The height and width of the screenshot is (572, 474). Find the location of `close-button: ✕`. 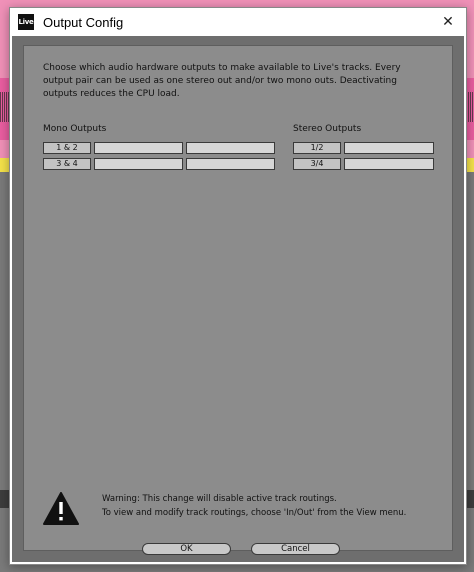

close-button: ✕ is located at coordinates (448, 22).